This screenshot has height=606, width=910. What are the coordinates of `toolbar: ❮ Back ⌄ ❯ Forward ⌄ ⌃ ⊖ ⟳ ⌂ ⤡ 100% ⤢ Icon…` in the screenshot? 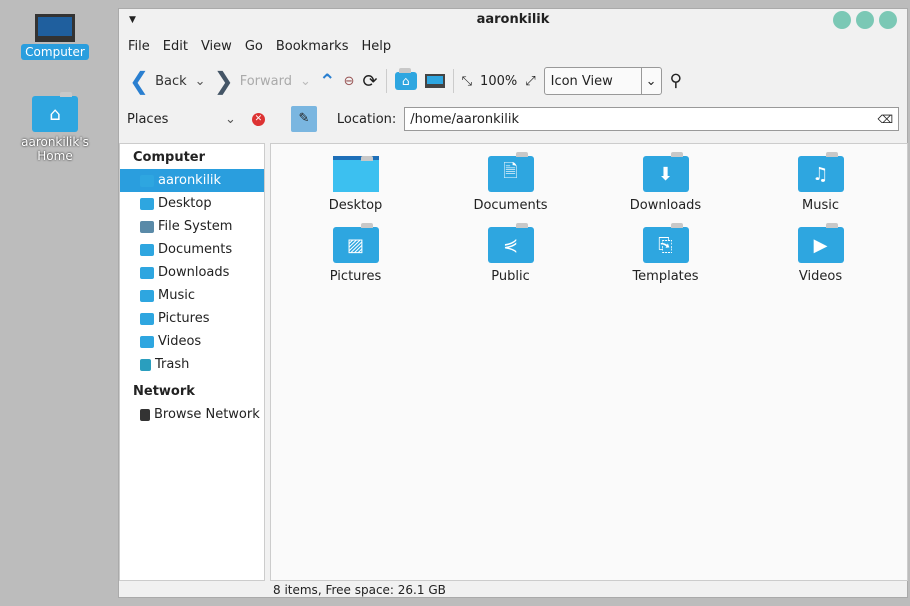 It's located at (513, 81).